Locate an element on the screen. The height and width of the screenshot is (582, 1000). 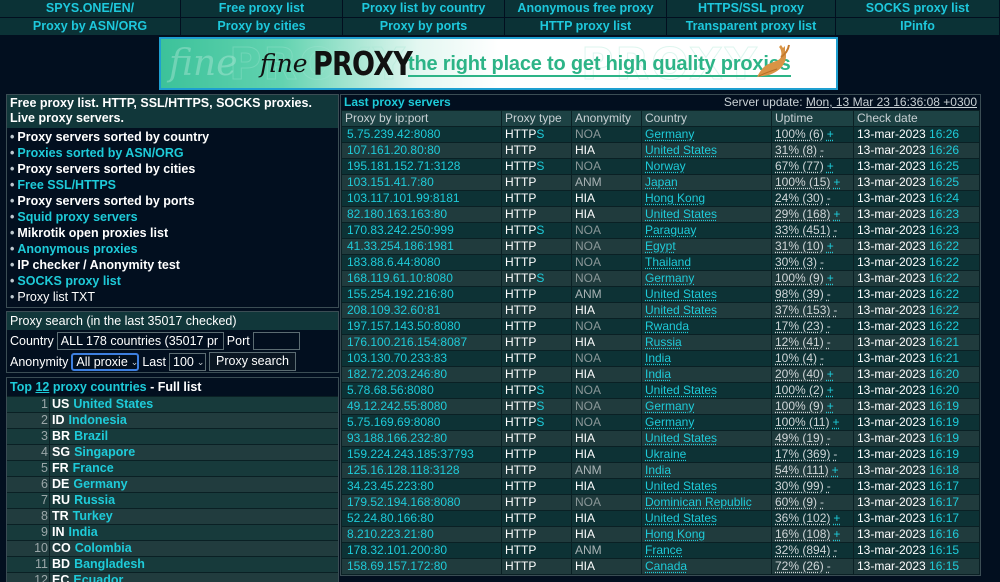
uptime-link: 24% (30) - is located at coordinates (803, 198).